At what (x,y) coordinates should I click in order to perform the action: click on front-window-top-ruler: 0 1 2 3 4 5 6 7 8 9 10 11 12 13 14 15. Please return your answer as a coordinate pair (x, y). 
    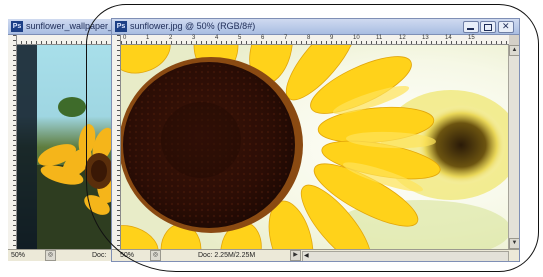
    Looking at the image, I should click on (315, 40).